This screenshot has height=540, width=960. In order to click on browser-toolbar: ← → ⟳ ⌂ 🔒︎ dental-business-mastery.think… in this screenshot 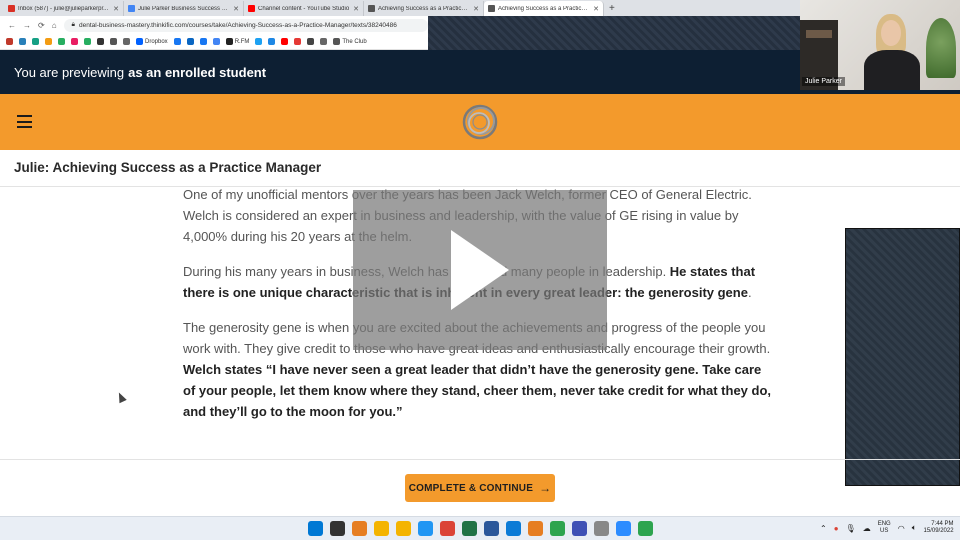, I will do `click(214, 25)`.